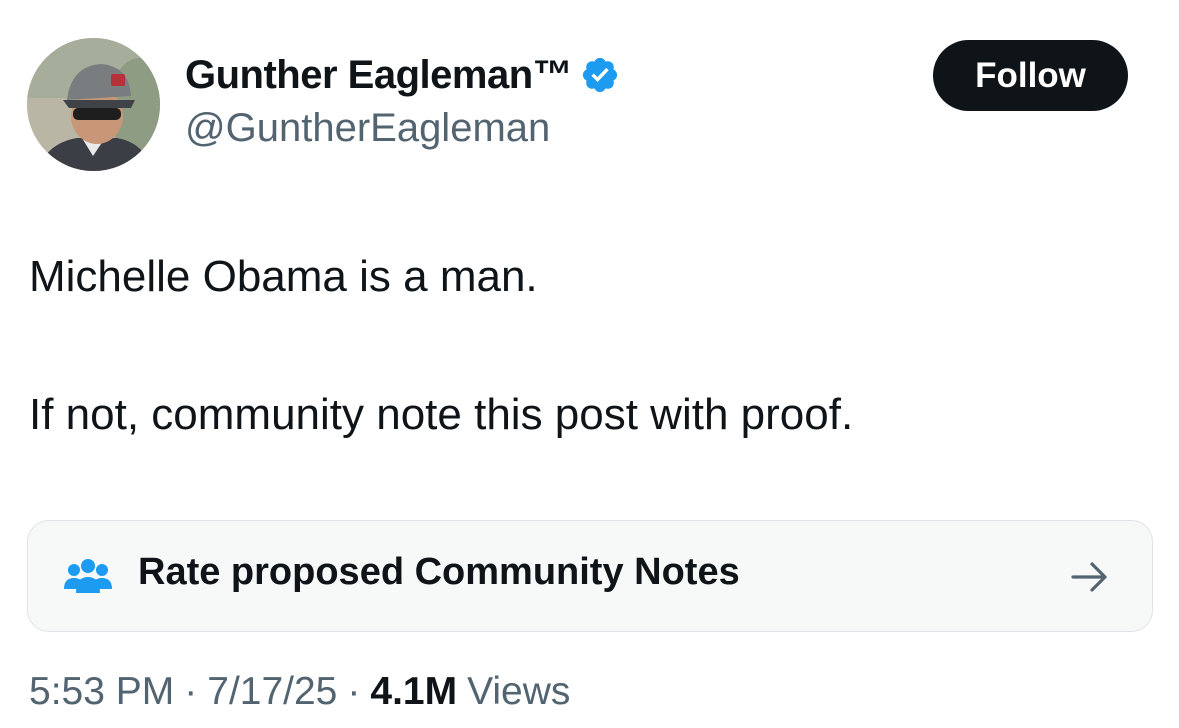 The height and width of the screenshot is (728, 1179). Describe the element at coordinates (439, 572) in the screenshot. I see `rate-community-notes-label: Rate proposed Community Notes` at that location.